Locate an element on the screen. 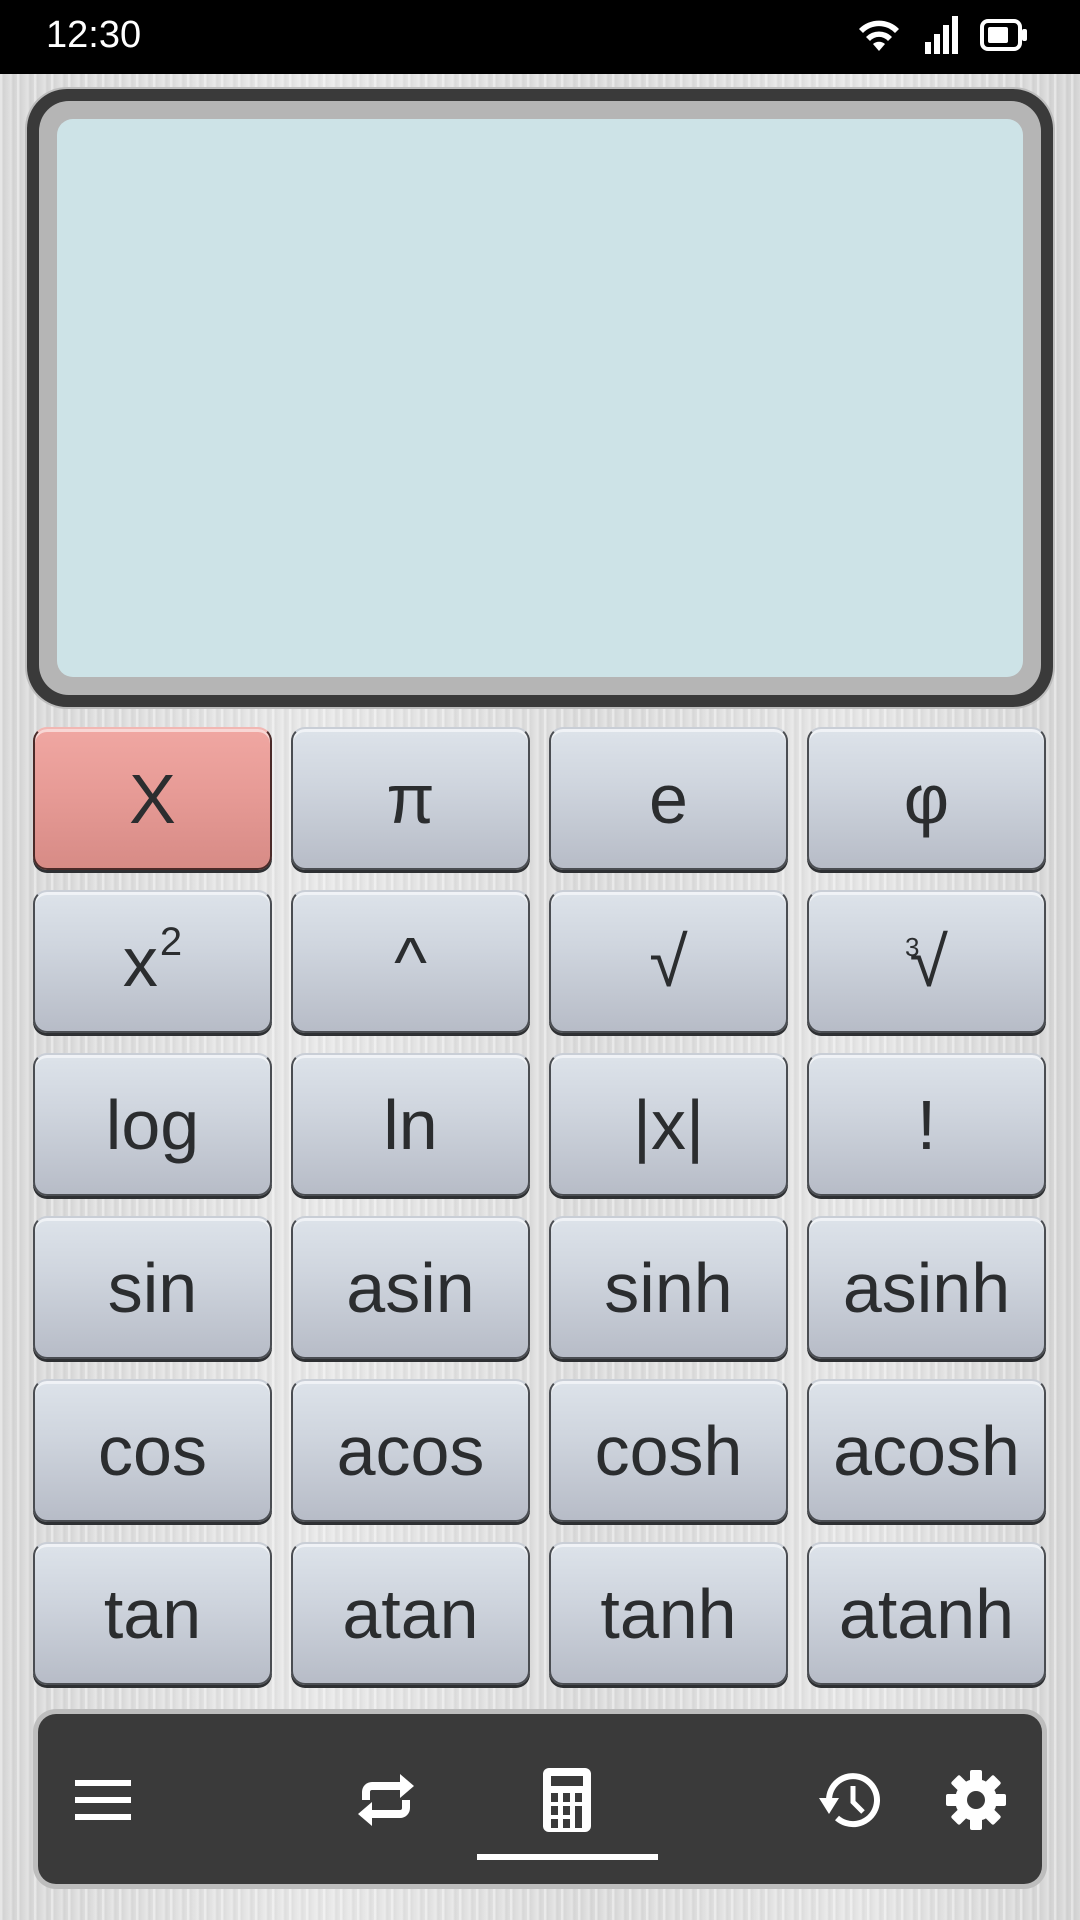 The image size is (1080, 1920). key-label: 3√ is located at coordinates (926, 962).